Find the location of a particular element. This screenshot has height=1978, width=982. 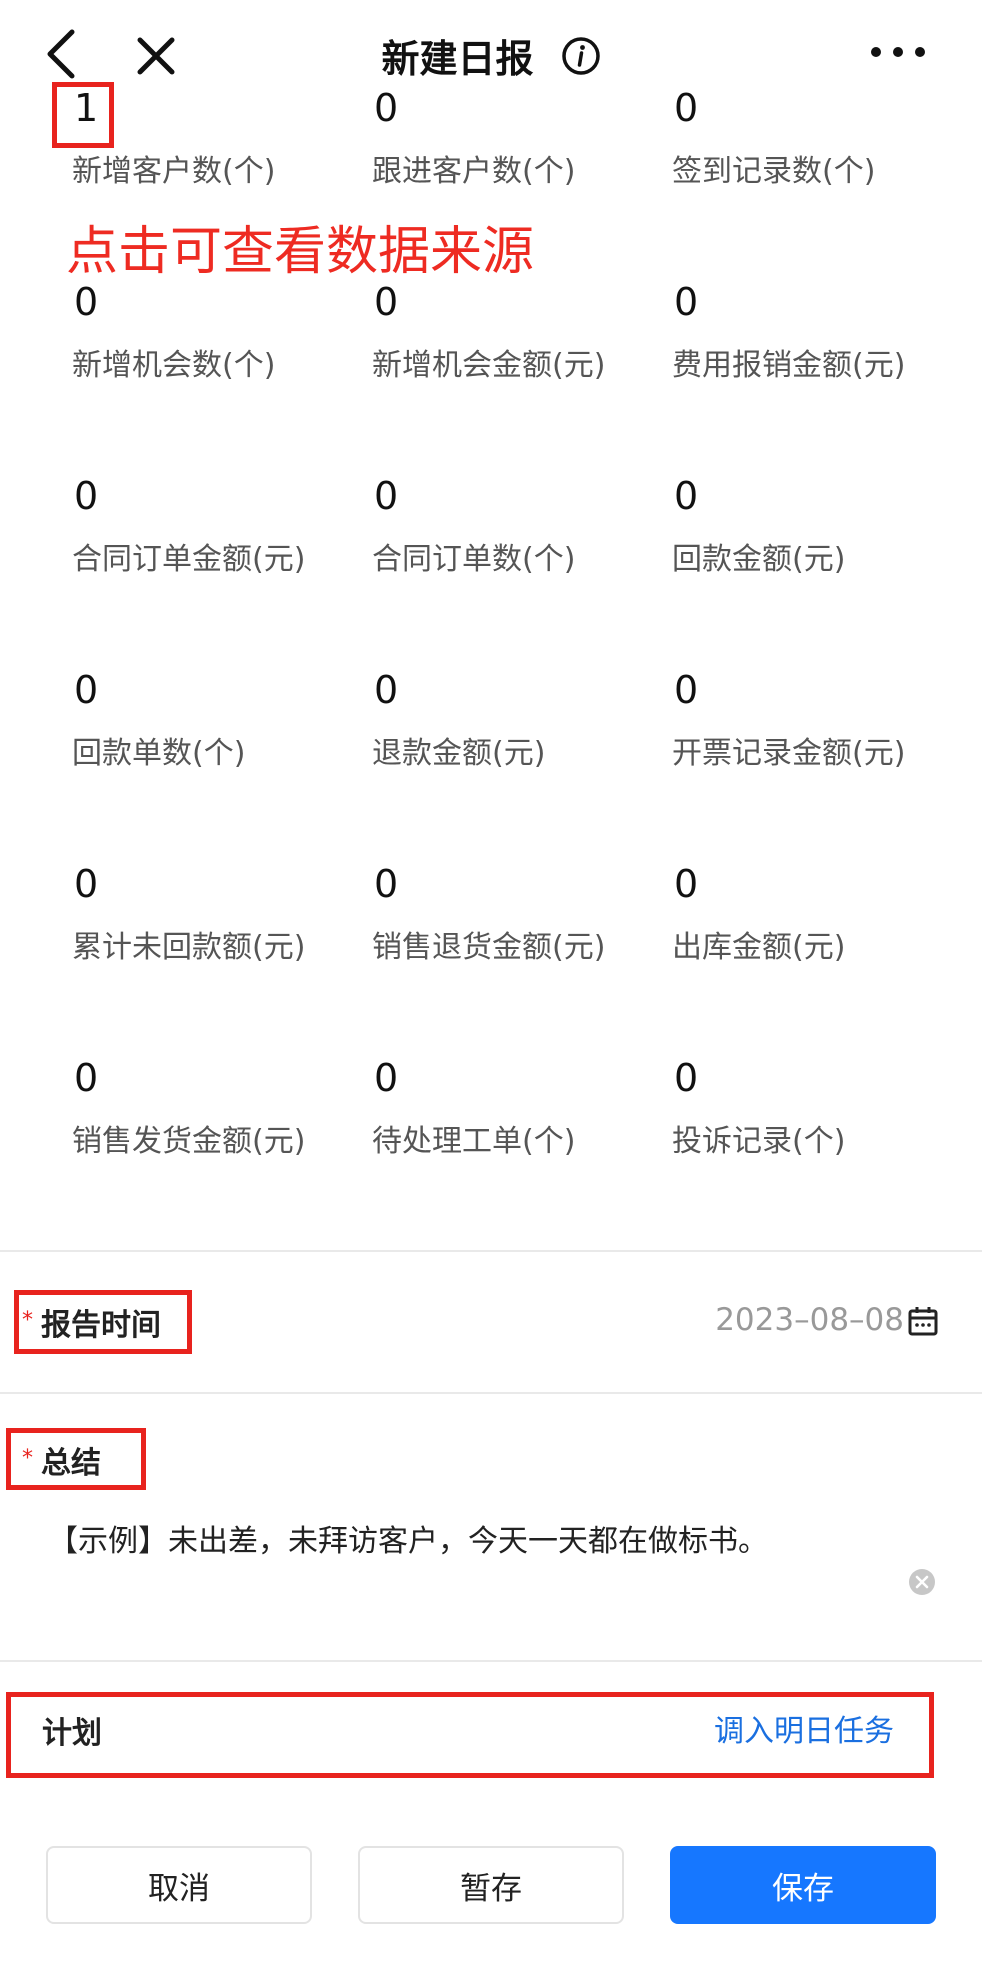

header-bar: 新建日报 is located at coordinates (491, 52).